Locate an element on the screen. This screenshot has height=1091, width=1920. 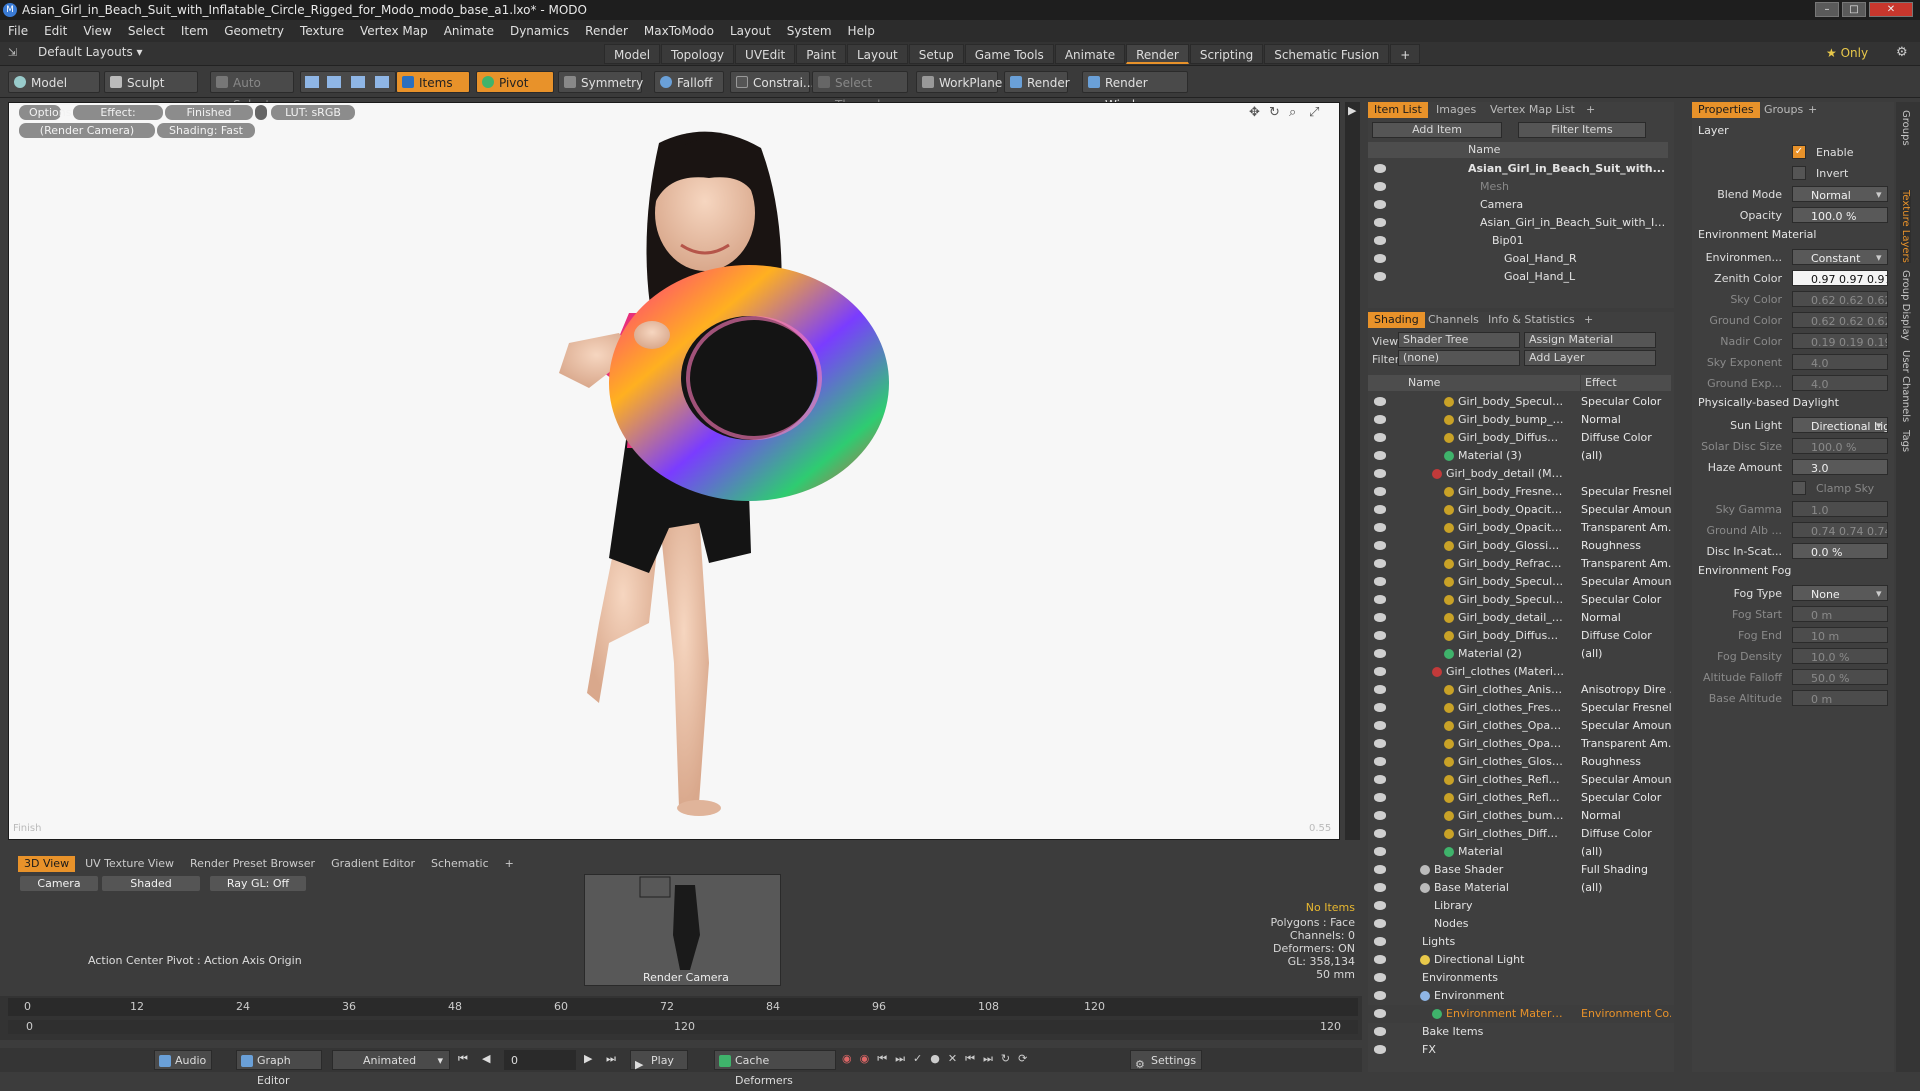
property-field: 1.0 is located at coordinates (1840, 509).